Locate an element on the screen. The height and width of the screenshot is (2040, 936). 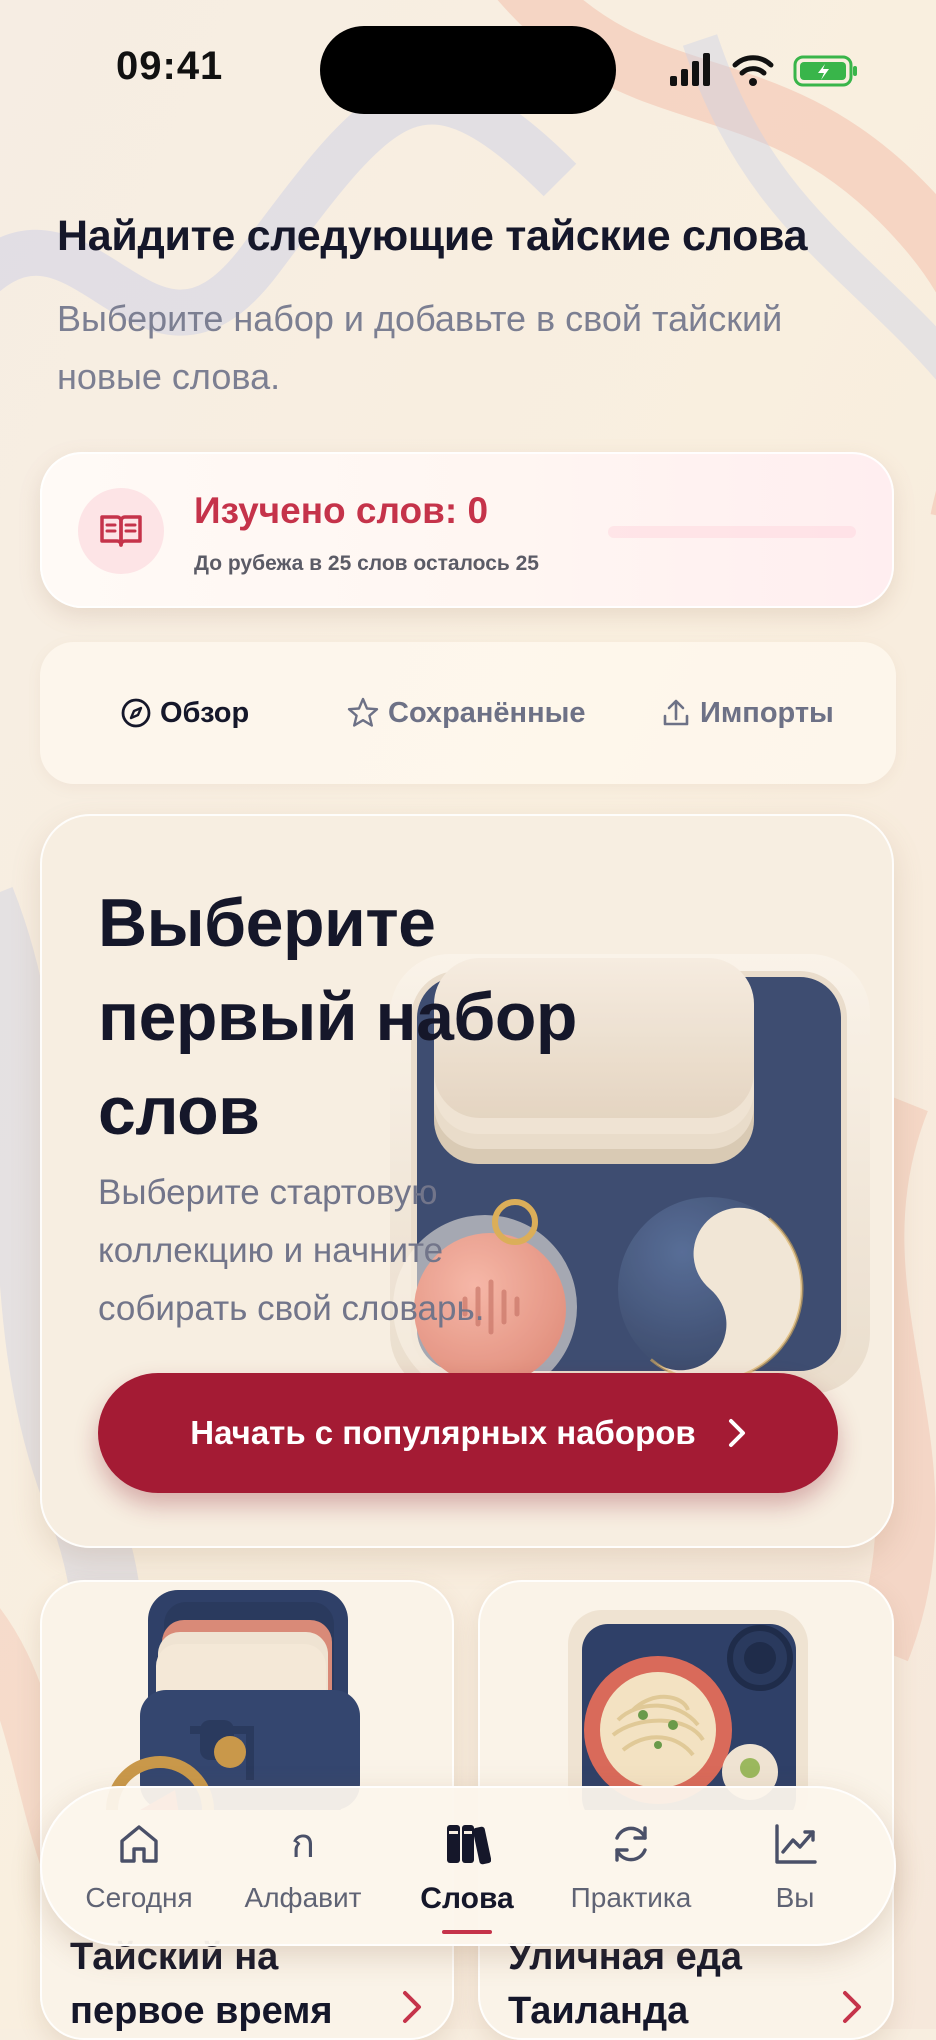
words-learned-title: Изучено слов: 0 is located at coordinates (341, 510).